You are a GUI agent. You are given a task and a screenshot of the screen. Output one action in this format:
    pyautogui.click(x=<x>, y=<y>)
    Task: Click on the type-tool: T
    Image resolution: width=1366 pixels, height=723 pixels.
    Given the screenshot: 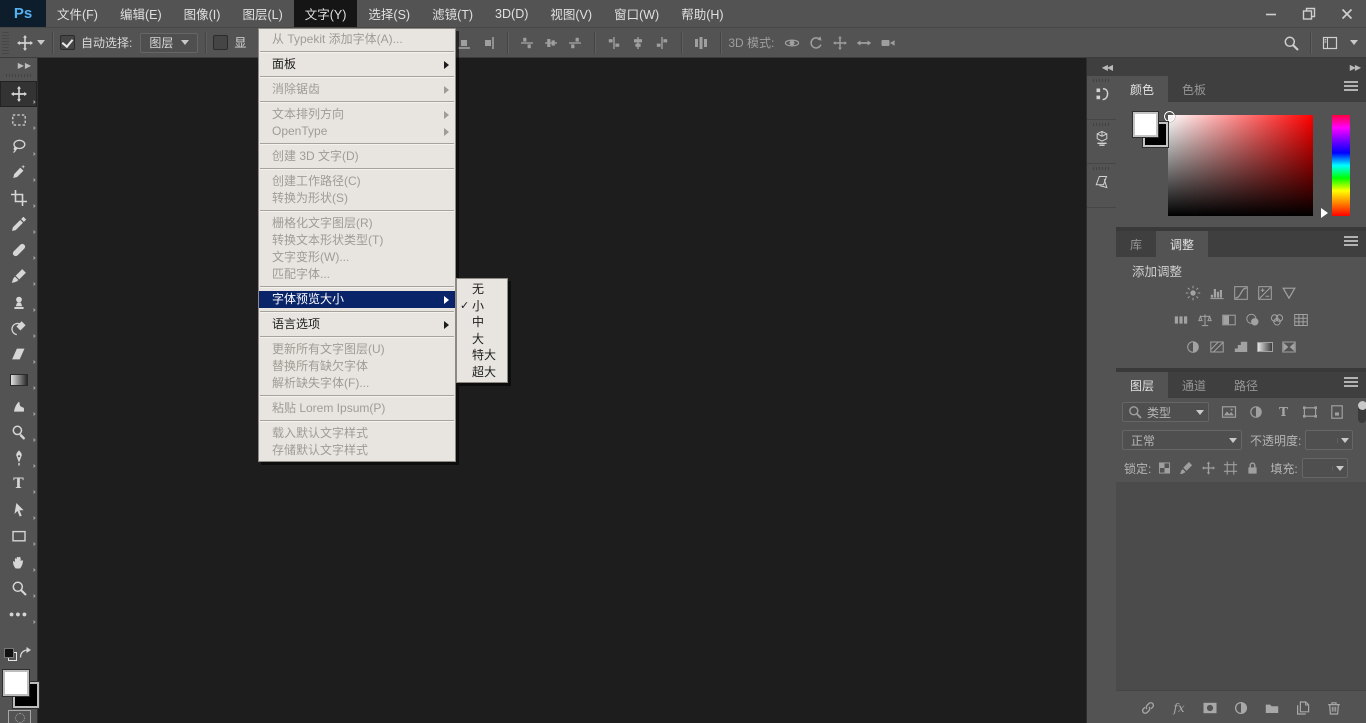 What is the action you would take?
    pyautogui.click(x=18, y=484)
    